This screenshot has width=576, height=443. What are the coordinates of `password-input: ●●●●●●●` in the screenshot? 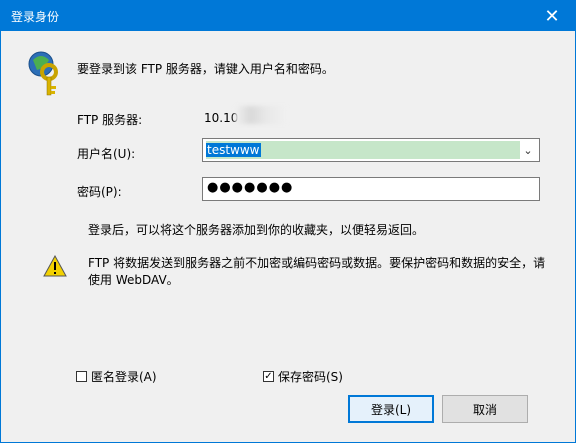 It's located at (371, 189).